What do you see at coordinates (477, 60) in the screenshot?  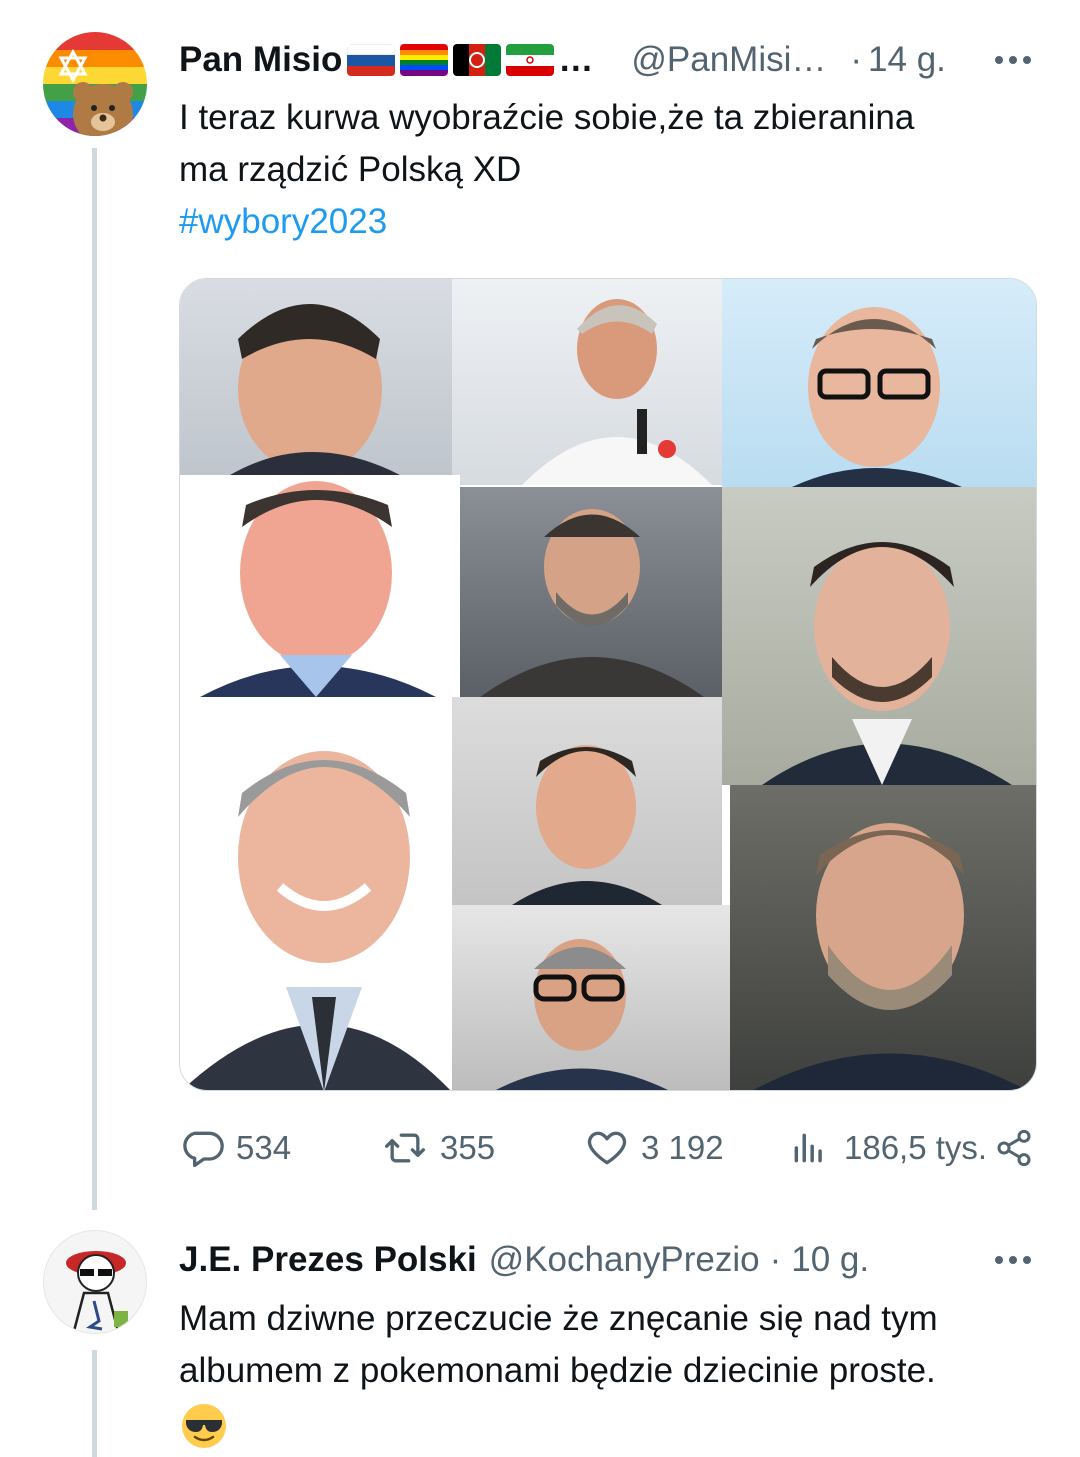 I see `afghanistan-flag-icon` at bounding box center [477, 60].